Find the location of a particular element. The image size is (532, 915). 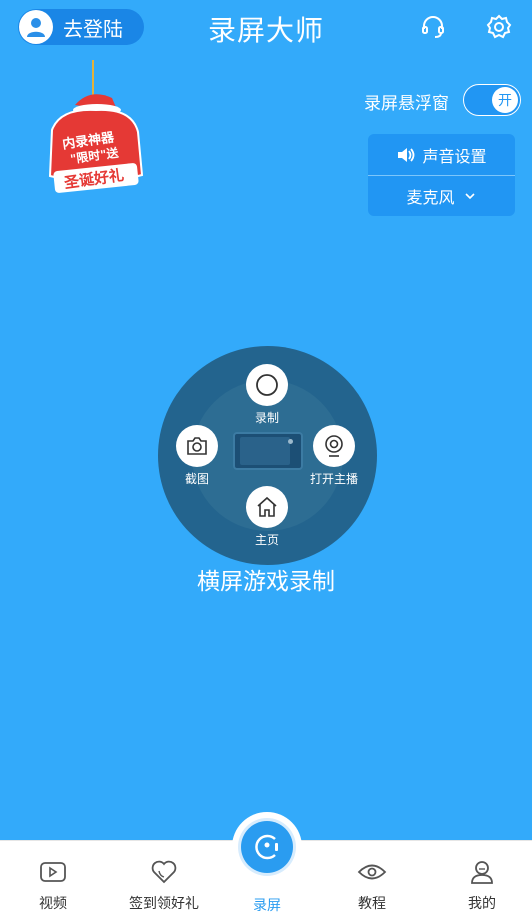

audio-panel: 声音设置 麦克风 is located at coordinates (441, 175).